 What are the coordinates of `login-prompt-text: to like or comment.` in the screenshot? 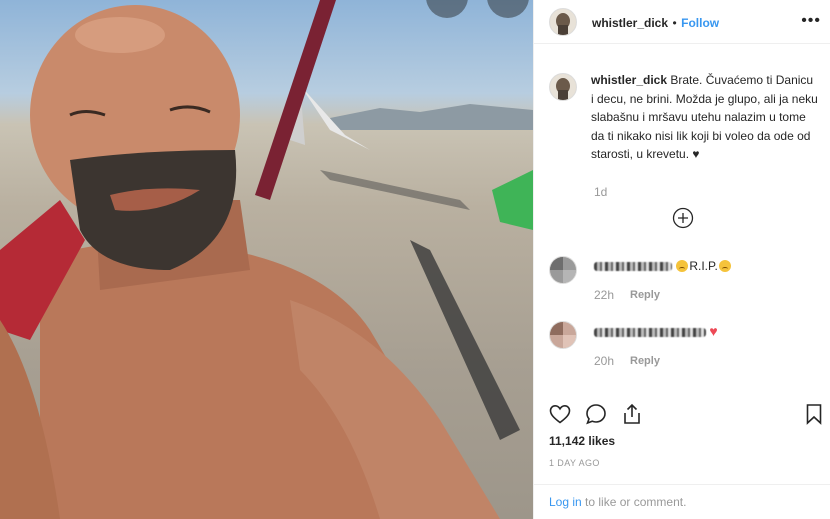 It's located at (636, 502).